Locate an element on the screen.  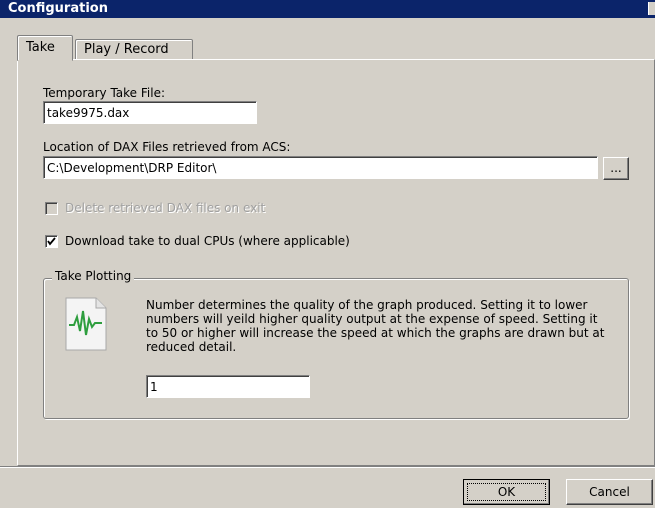
focus-rect is located at coordinates (506, 492).